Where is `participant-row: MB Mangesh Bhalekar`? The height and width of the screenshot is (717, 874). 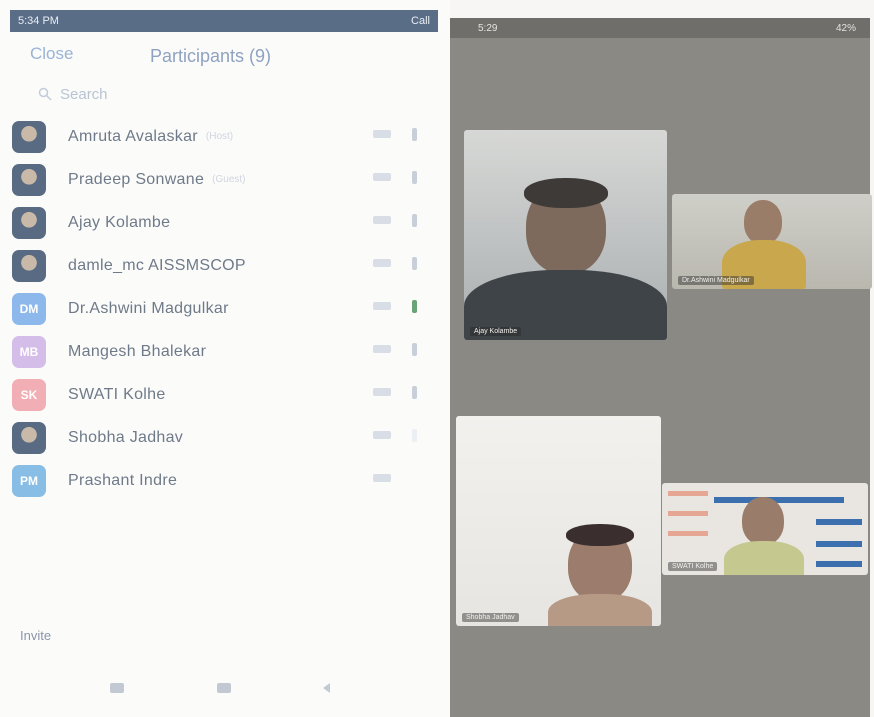 participant-row: MB Mangesh Bhalekar is located at coordinates (218, 351).